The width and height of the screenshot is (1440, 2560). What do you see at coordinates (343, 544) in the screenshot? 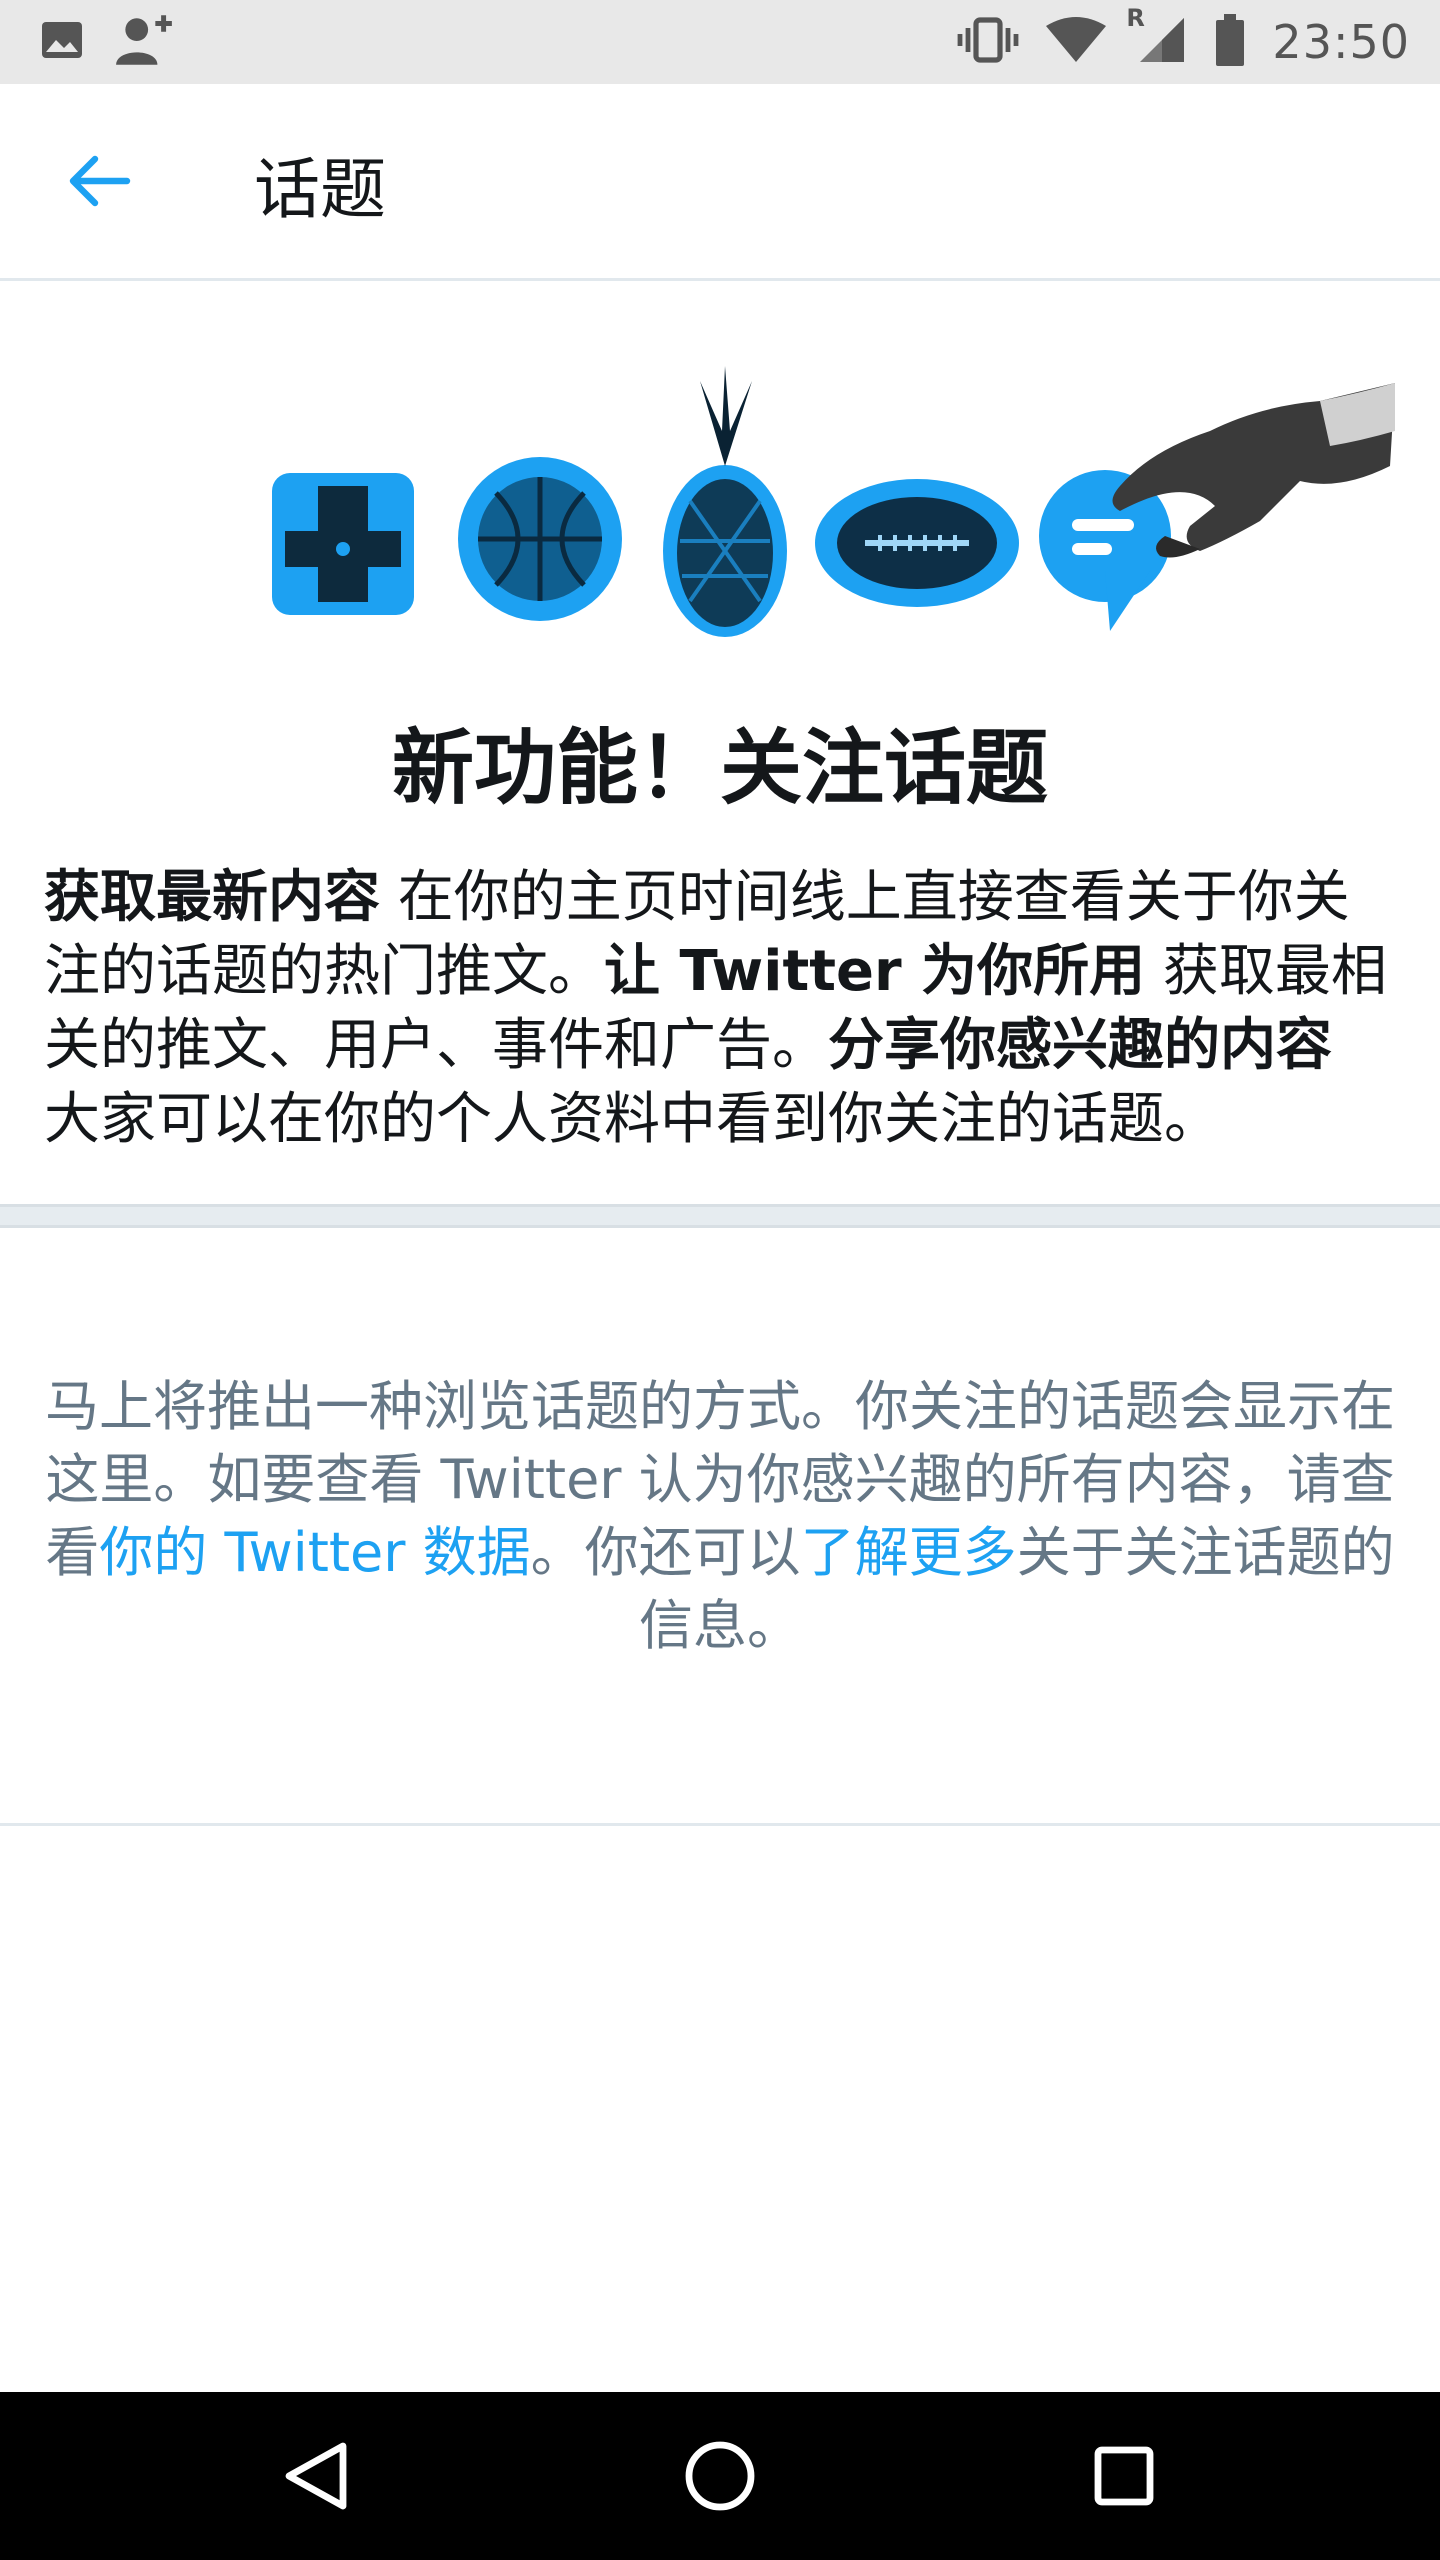
I see `gamepad-icon` at bounding box center [343, 544].